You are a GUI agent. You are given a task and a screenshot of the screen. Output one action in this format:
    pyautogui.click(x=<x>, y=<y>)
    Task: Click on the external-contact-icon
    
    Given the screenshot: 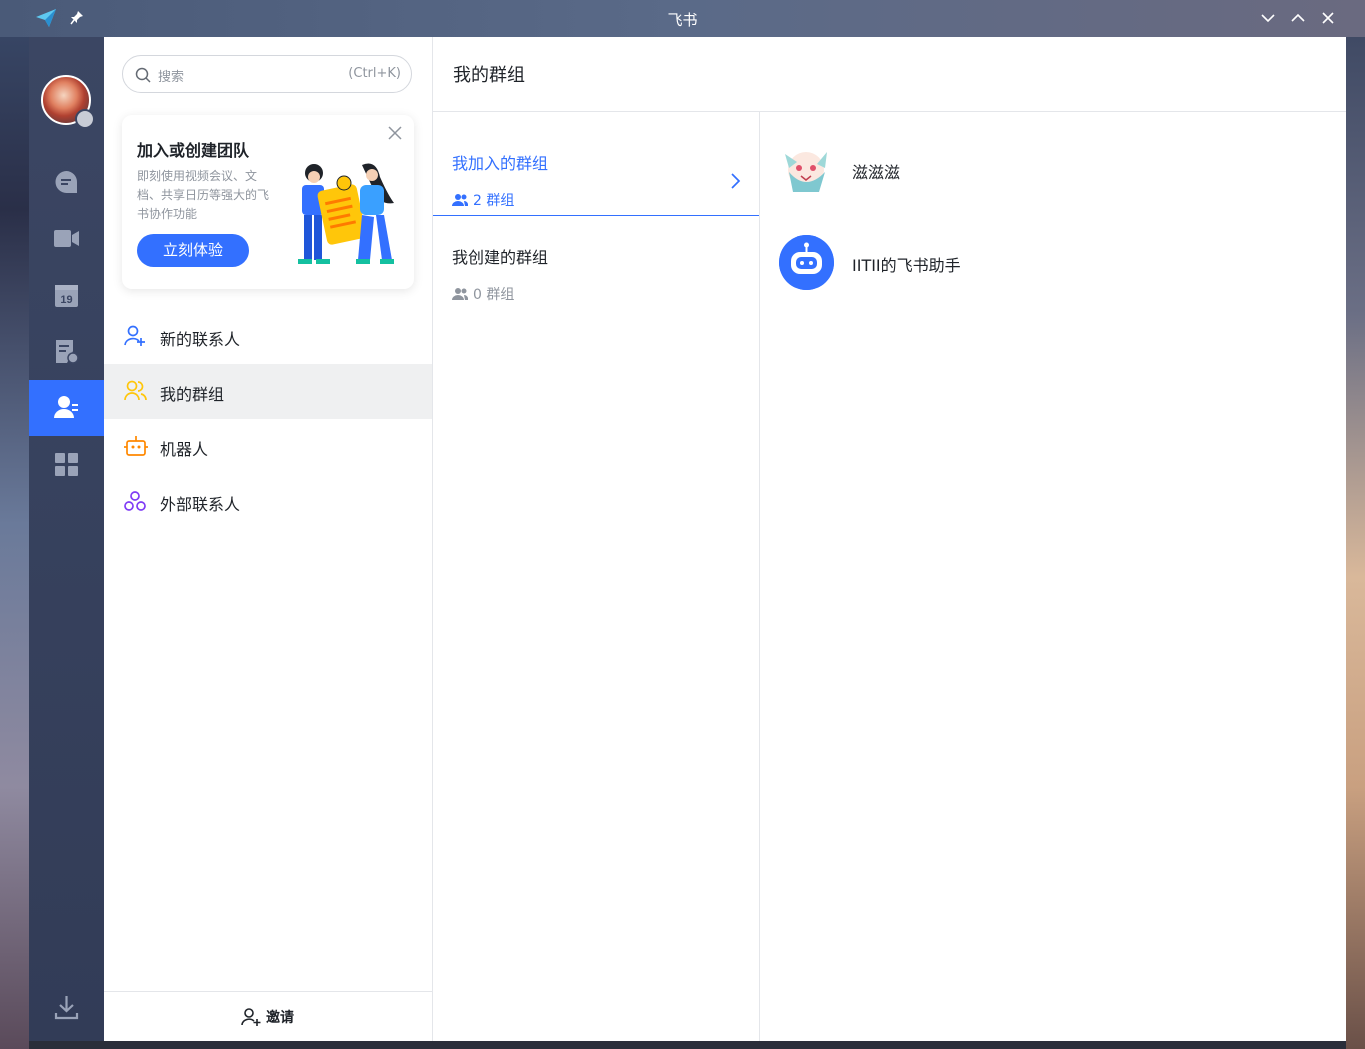 What is the action you would take?
    pyautogui.click(x=135, y=503)
    